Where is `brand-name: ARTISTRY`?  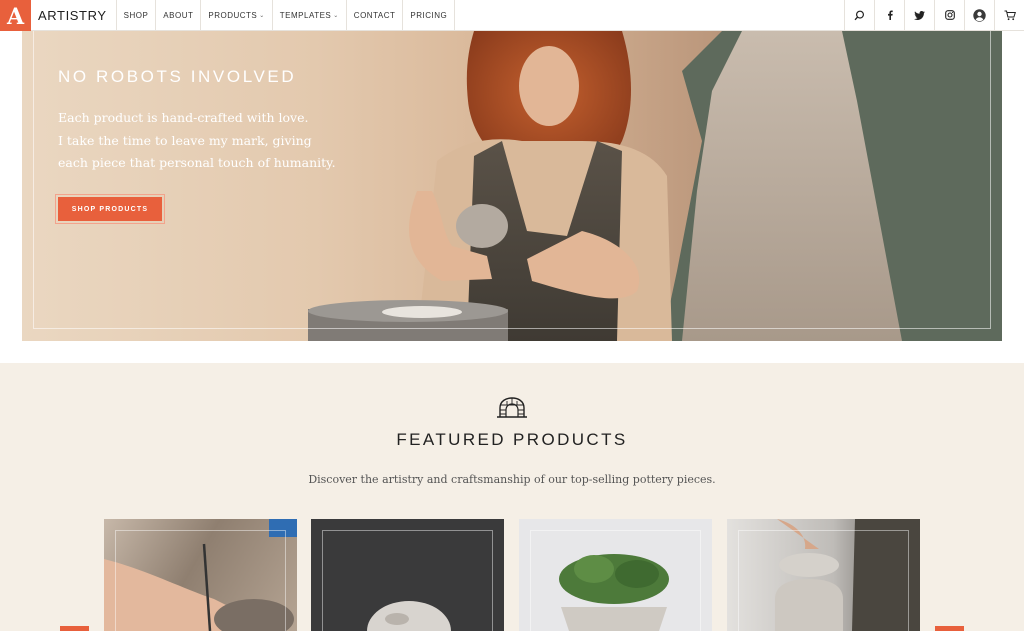
brand-name: ARTISTRY is located at coordinates (74, 15).